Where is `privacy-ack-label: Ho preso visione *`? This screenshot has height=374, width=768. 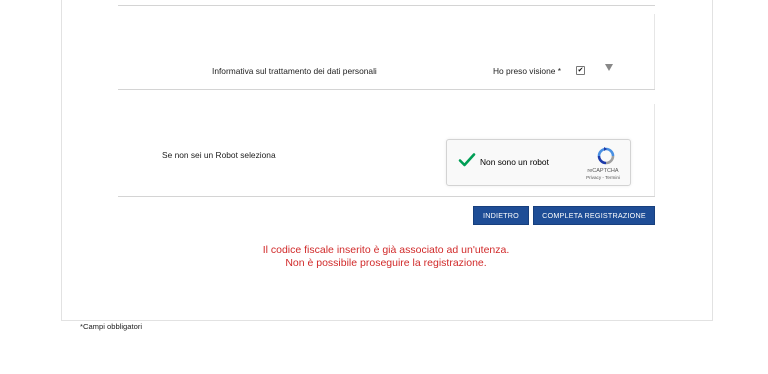
privacy-ack-label: Ho preso visione * is located at coordinates (527, 71).